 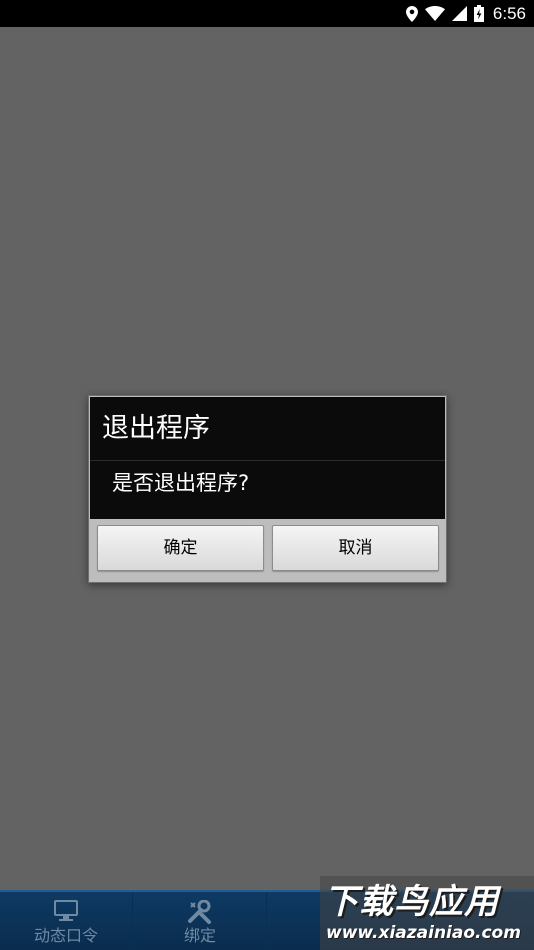 I want to click on dialog-message: 是否退出程序?, so click(x=267, y=490).